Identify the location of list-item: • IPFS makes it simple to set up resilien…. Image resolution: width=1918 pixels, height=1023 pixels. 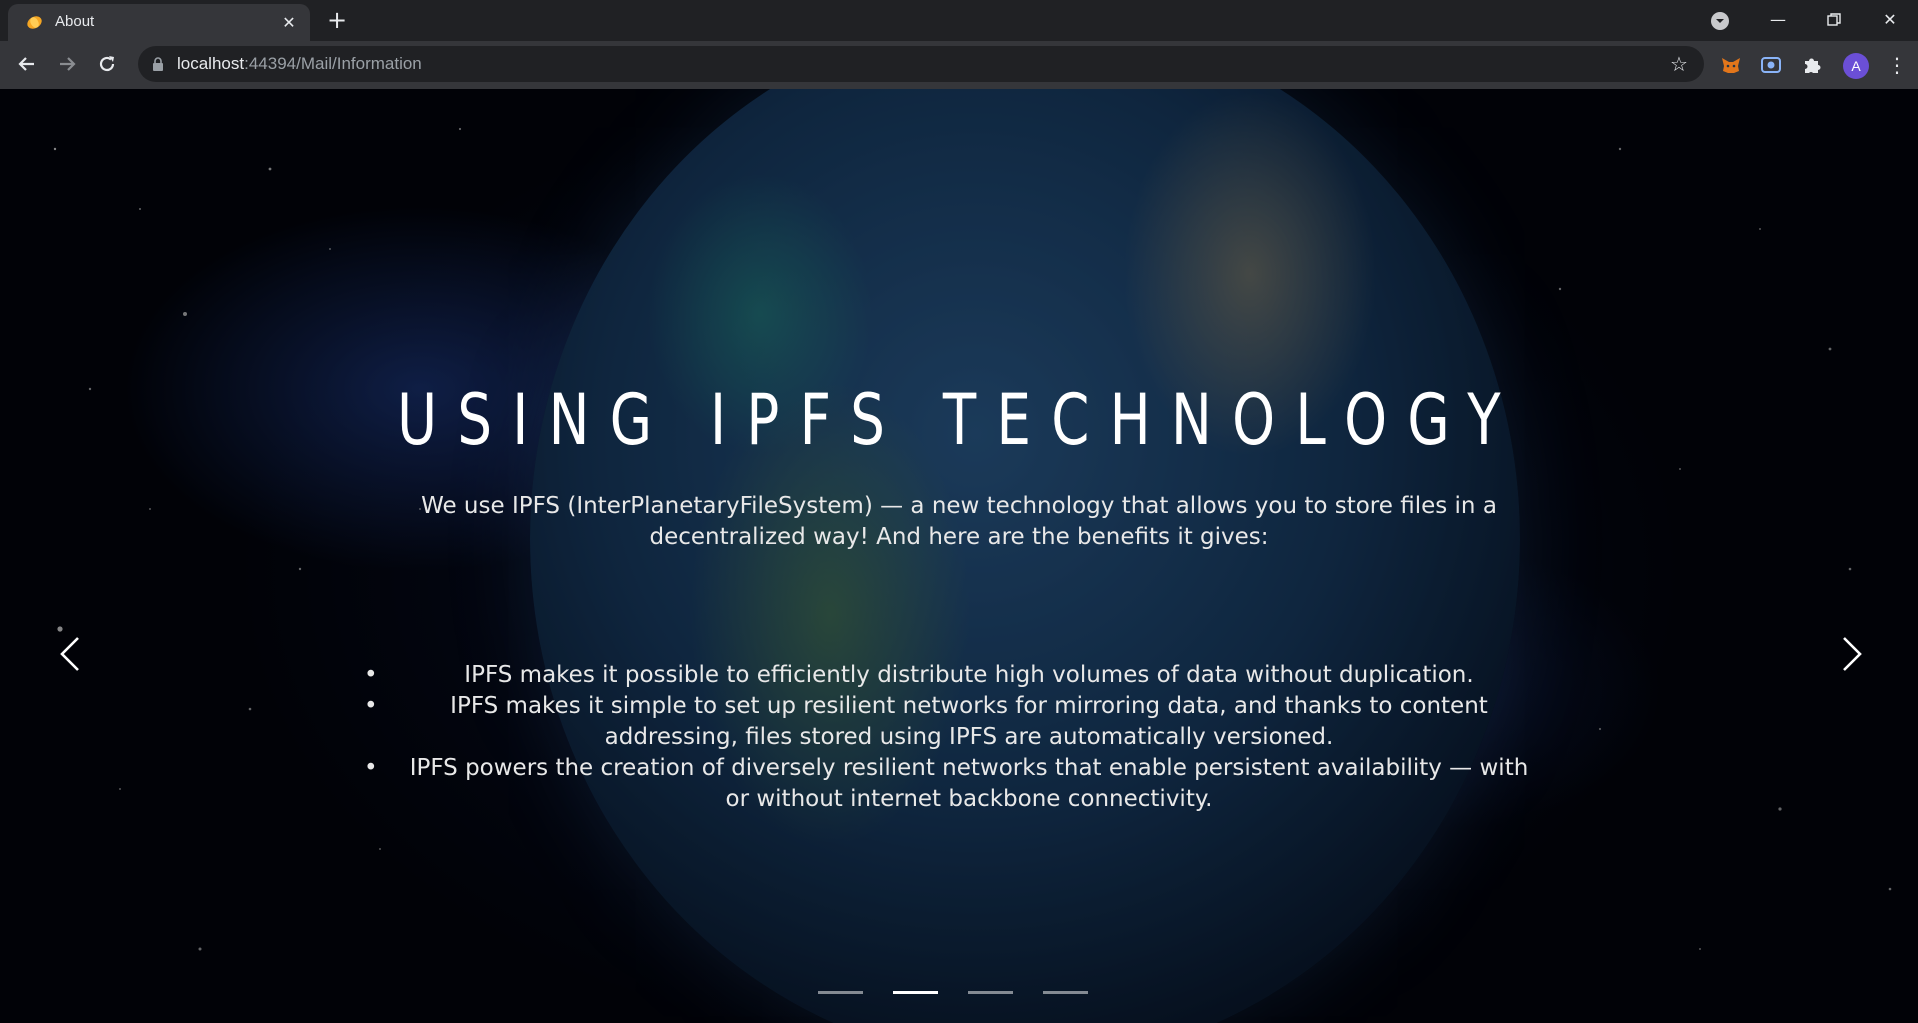
(926, 721).